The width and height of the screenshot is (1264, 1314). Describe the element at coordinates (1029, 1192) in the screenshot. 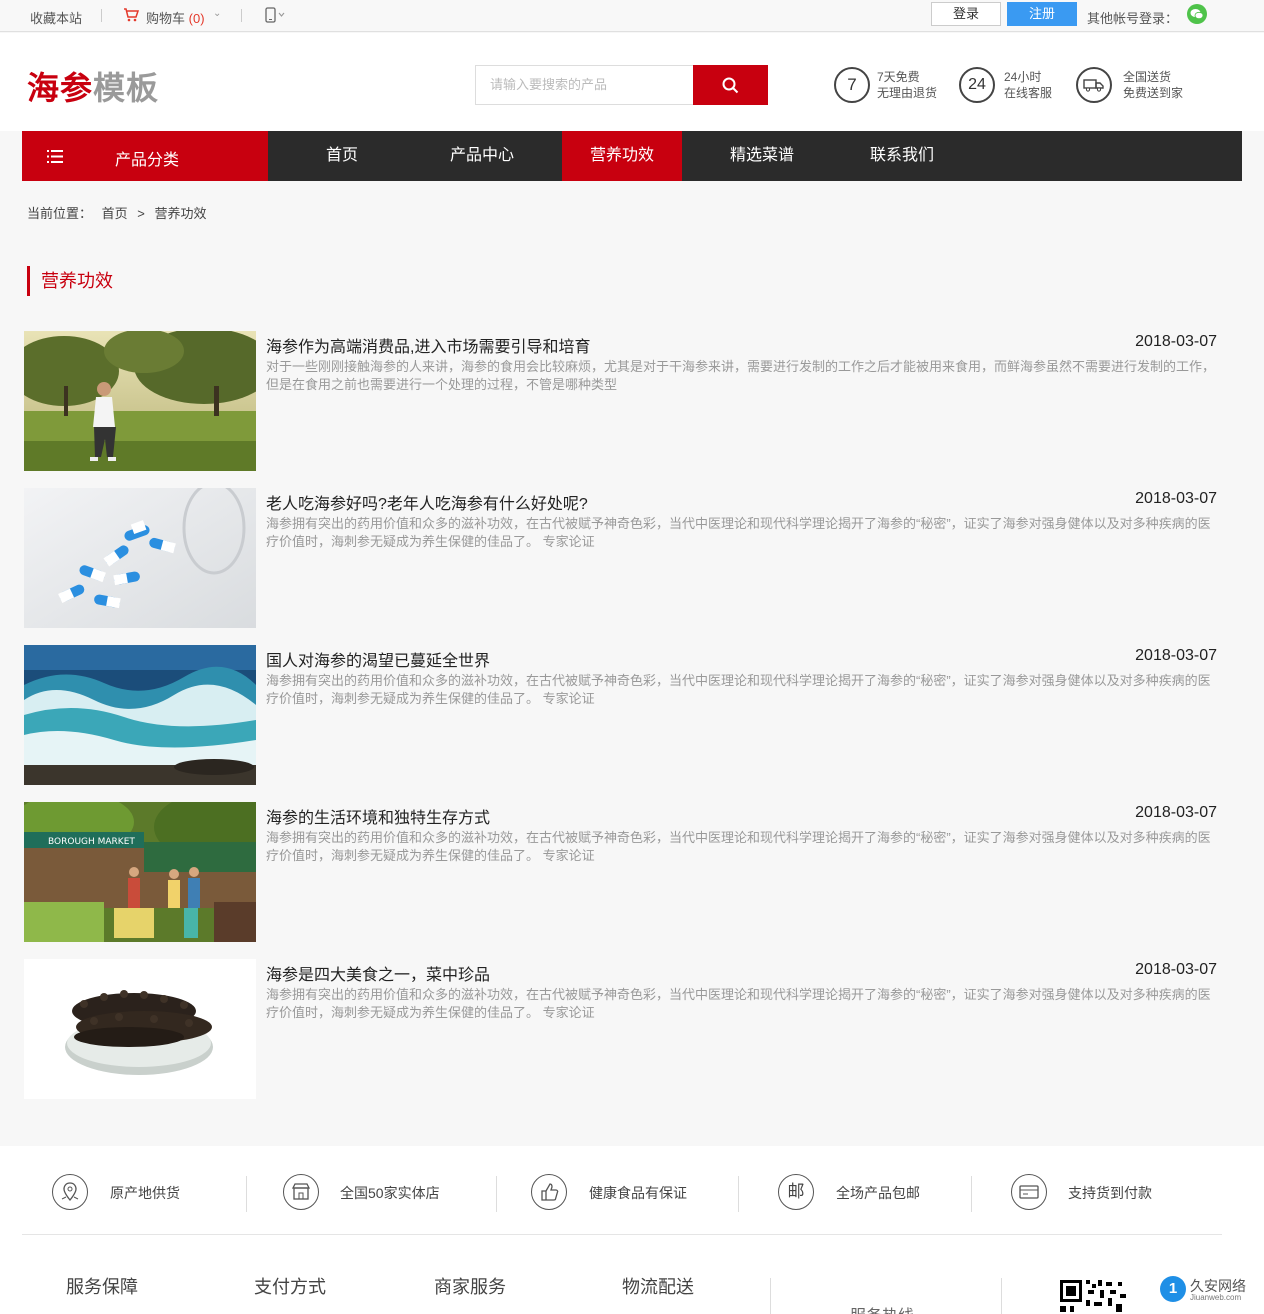

I see `card-icon` at that location.